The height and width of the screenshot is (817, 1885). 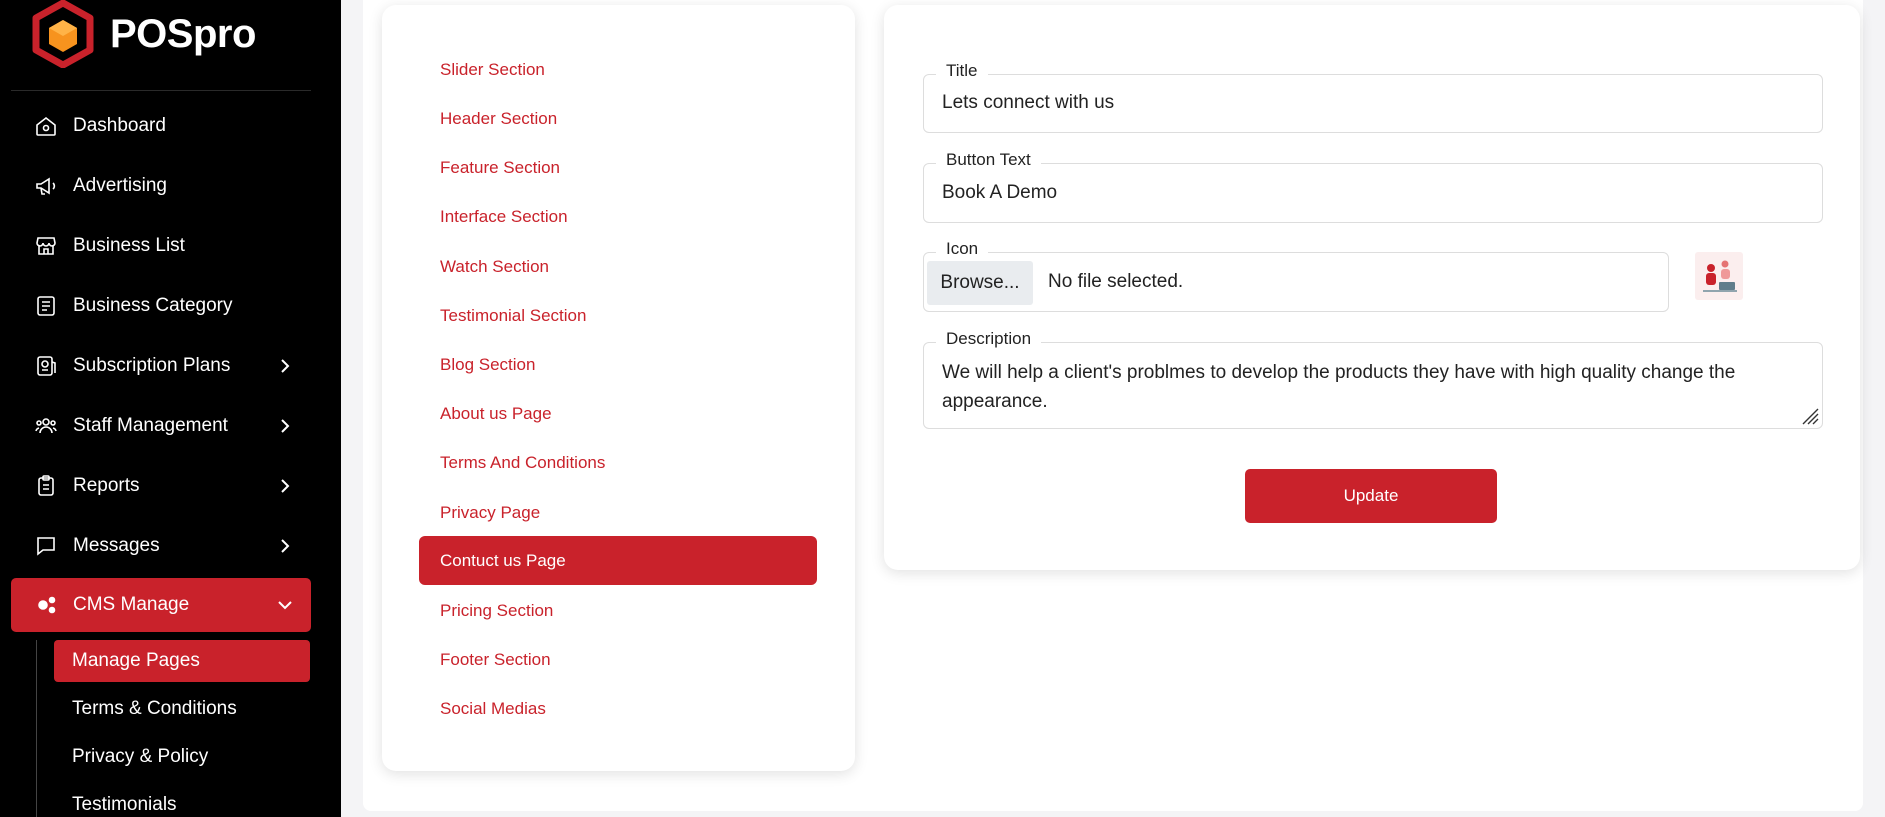 What do you see at coordinates (618, 69) in the screenshot?
I see `page-link-slider-section: Slider Section` at bounding box center [618, 69].